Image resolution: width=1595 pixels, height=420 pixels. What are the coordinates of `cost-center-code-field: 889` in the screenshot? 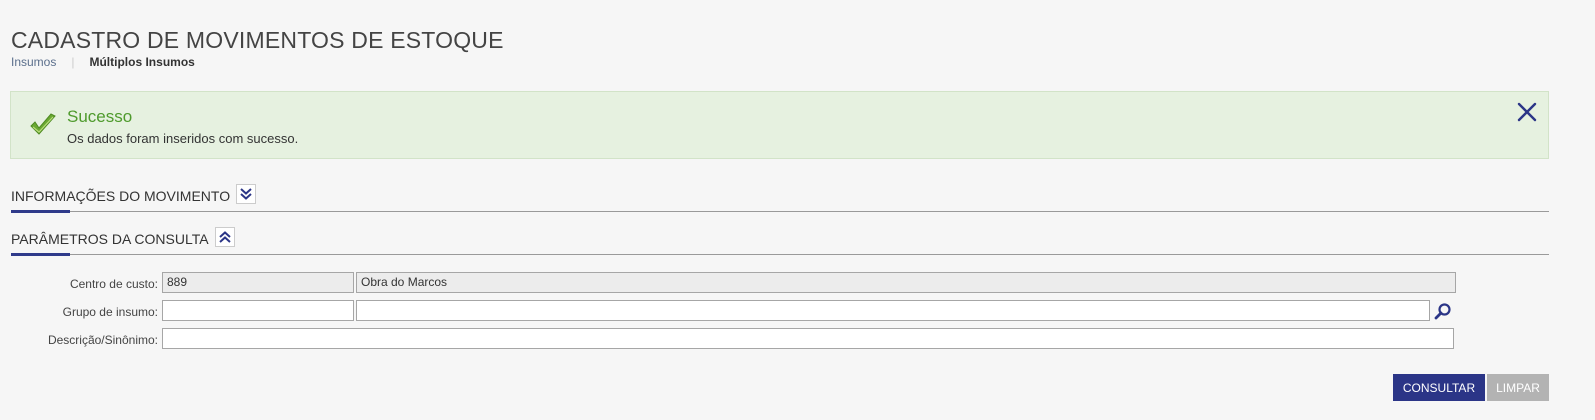 It's located at (258, 282).